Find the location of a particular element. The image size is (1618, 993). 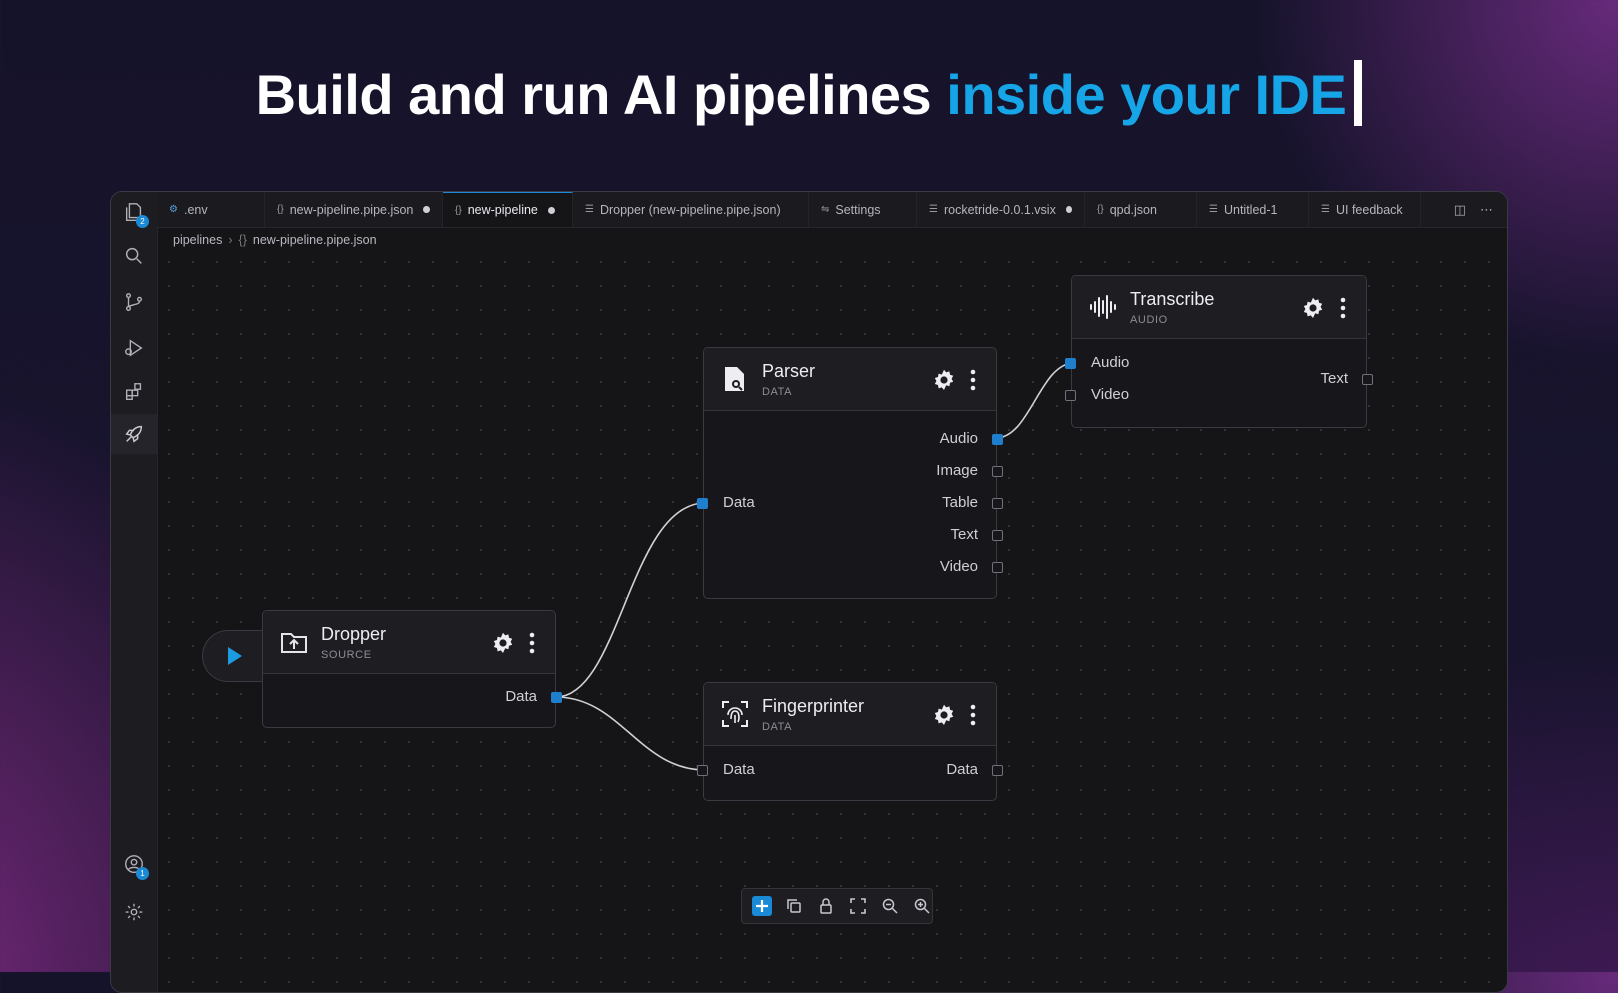

zoom-out-button is located at coordinates (890, 906).